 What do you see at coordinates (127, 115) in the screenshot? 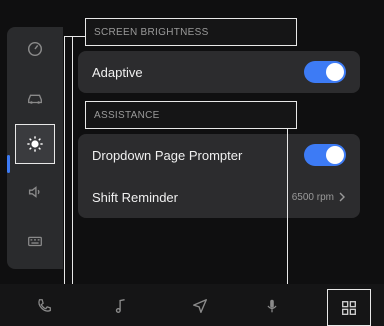
I see `section-header-label: ASSISTANCE` at bounding box center [127, 115].